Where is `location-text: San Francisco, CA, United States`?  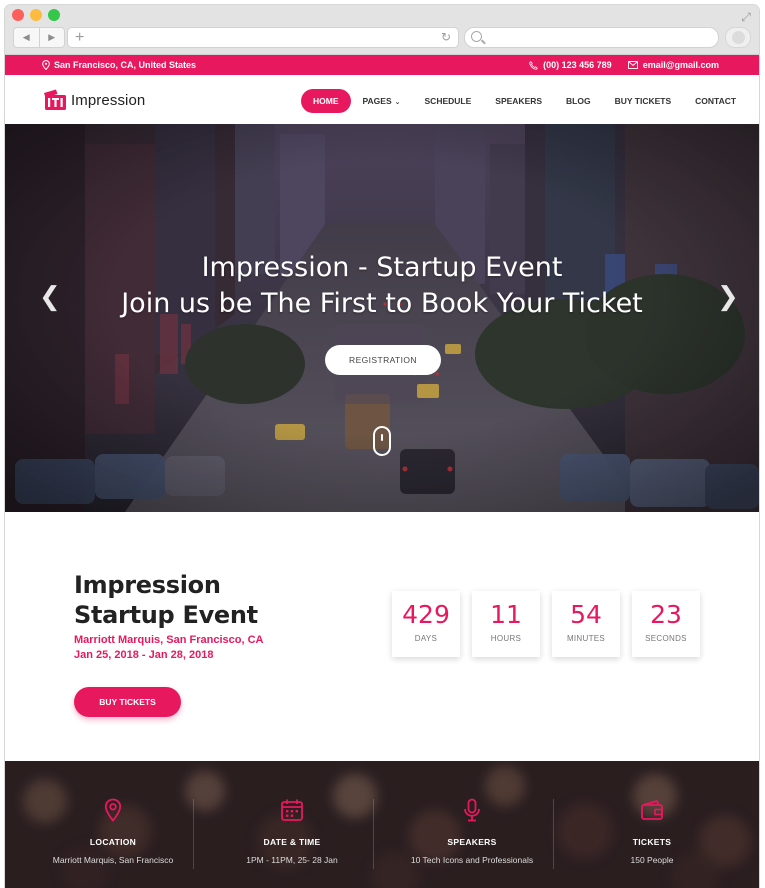 location-text: San Francisco, CA, United States is located at coordinates (125, 65).